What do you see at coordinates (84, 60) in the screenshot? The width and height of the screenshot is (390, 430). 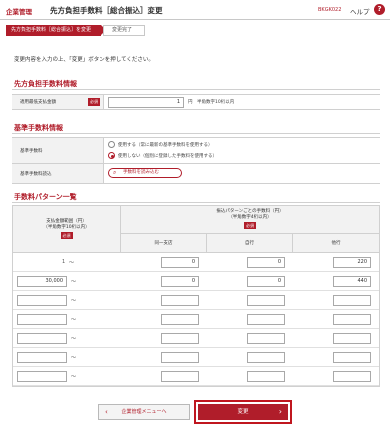 I see `intro-text: 変更内容を入力の上、「変更」ボタンを押してください。` at bounding box center [84, 60].